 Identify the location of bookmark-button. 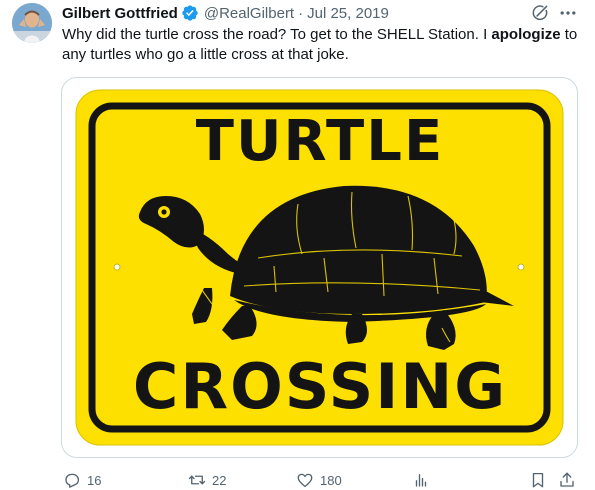
(541, 480).